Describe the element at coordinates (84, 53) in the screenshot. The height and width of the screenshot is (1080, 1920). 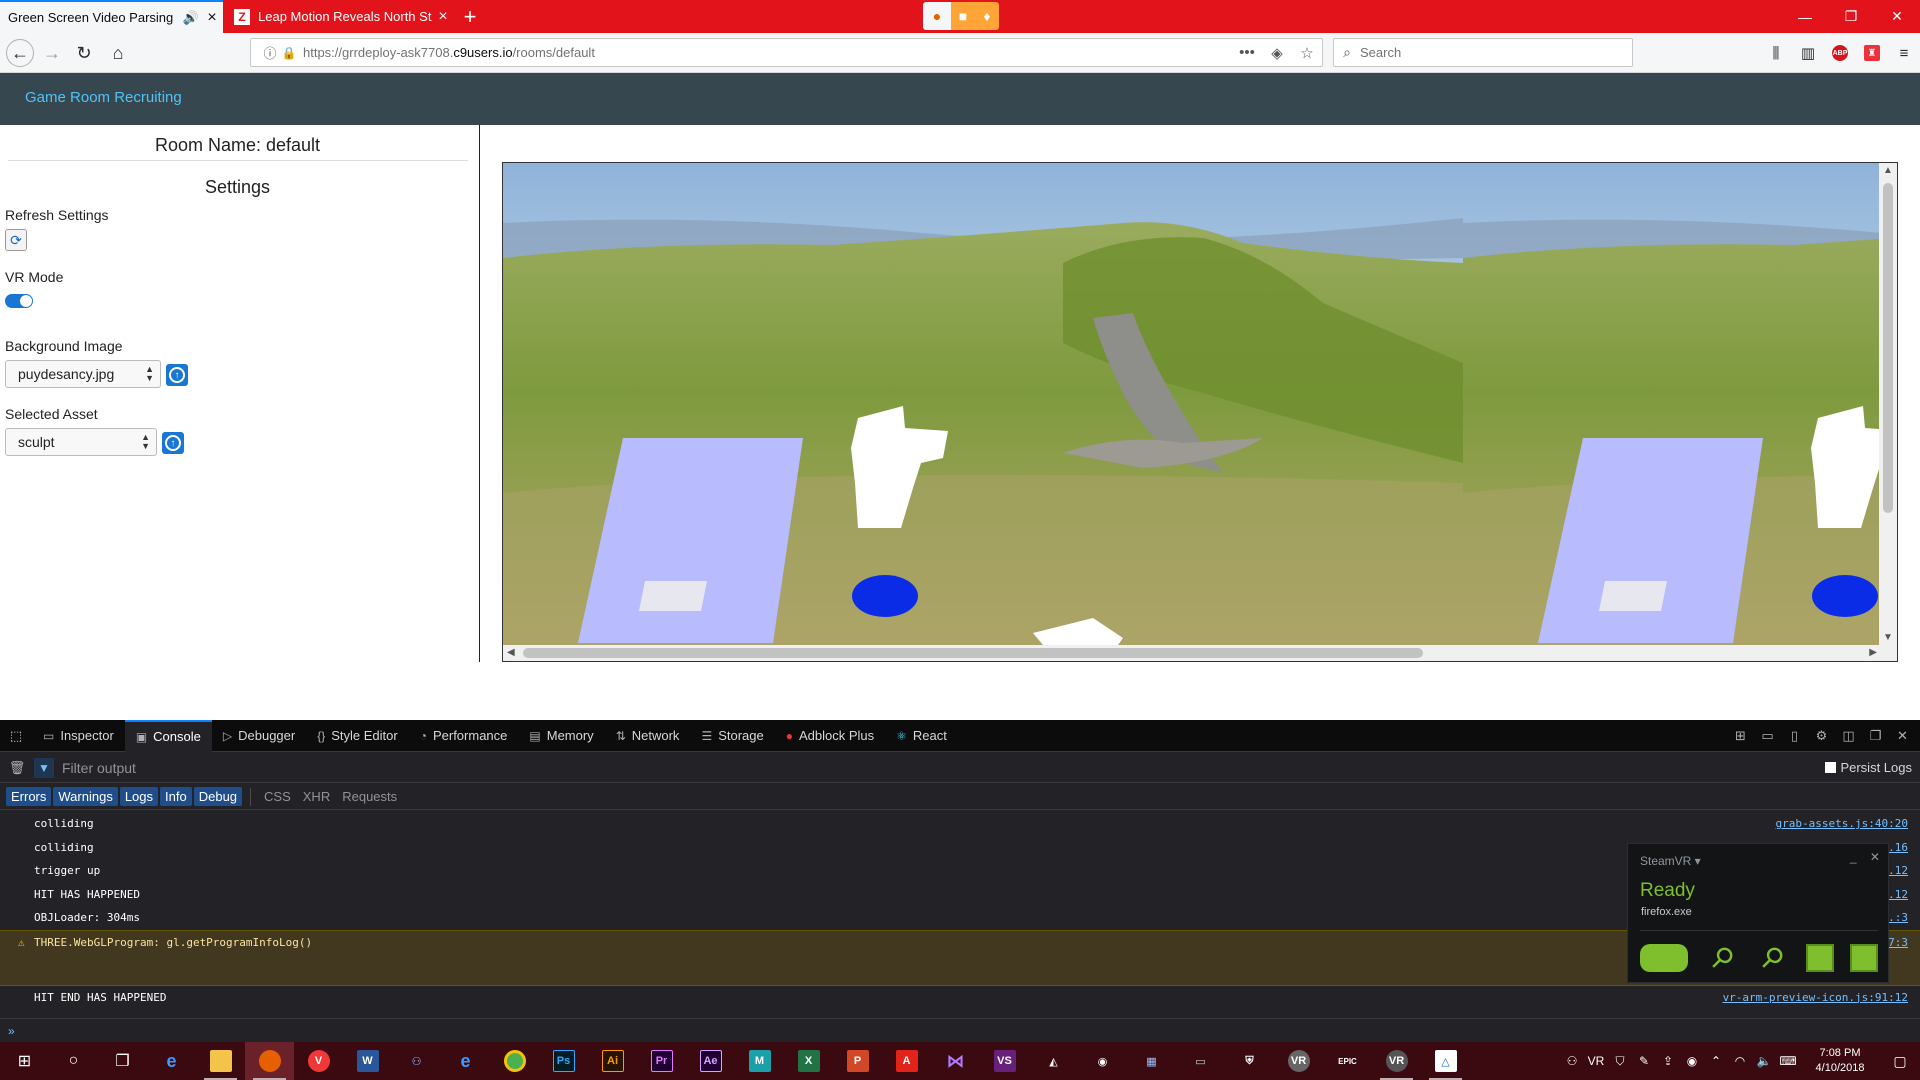
I see `reload-button: ↻` at that location.